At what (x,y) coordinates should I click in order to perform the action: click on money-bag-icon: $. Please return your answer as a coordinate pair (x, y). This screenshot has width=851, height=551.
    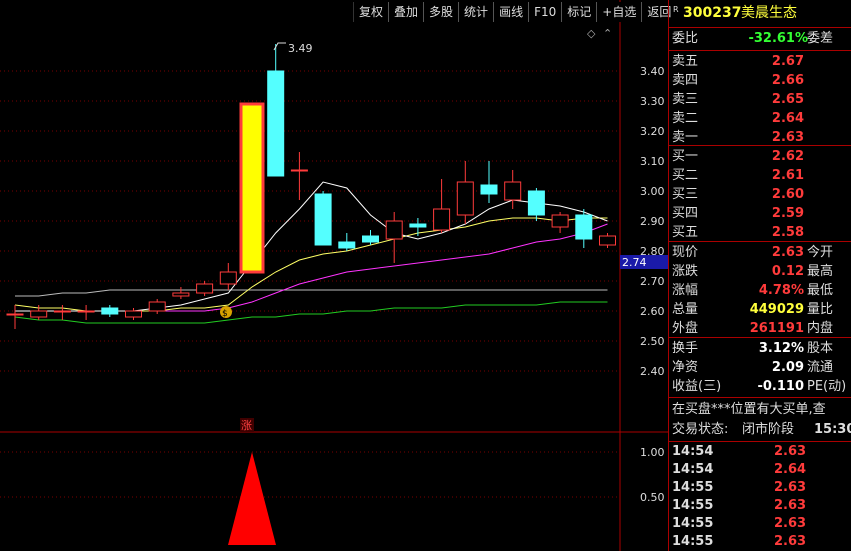
    Looking at the image, I should click on (226, 312).